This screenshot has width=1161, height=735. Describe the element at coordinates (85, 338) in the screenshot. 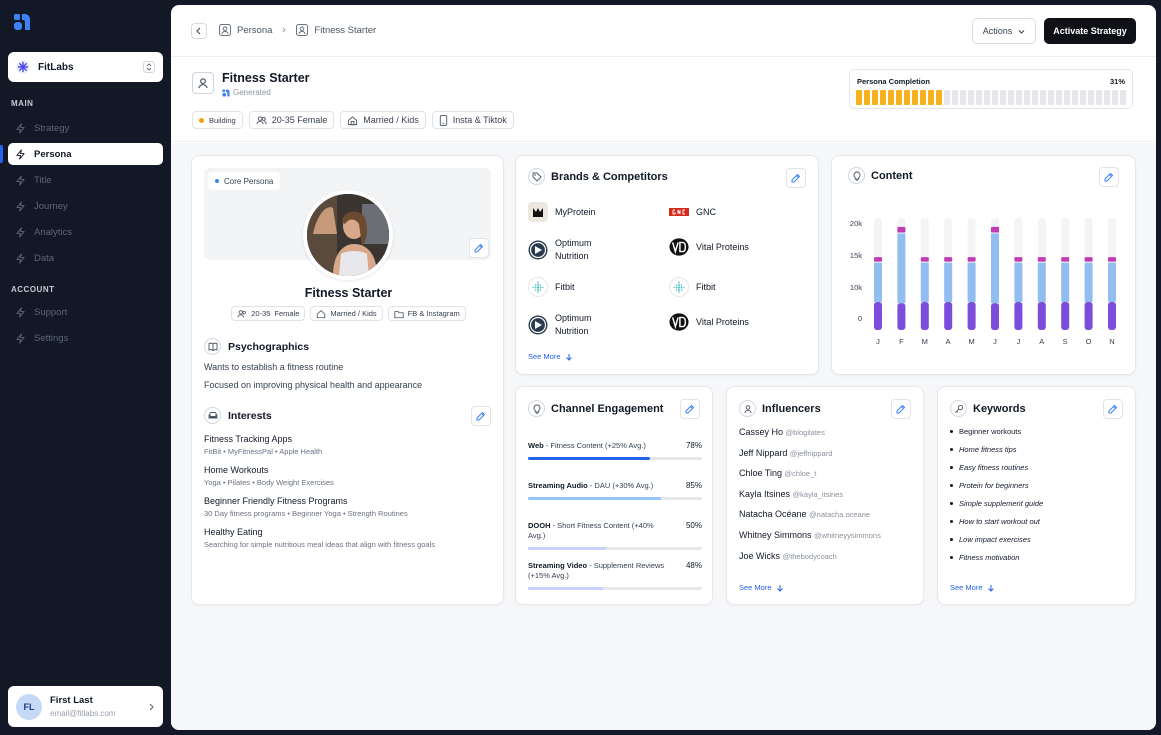

I see `sidebar-item-settings: Settings` at that location.